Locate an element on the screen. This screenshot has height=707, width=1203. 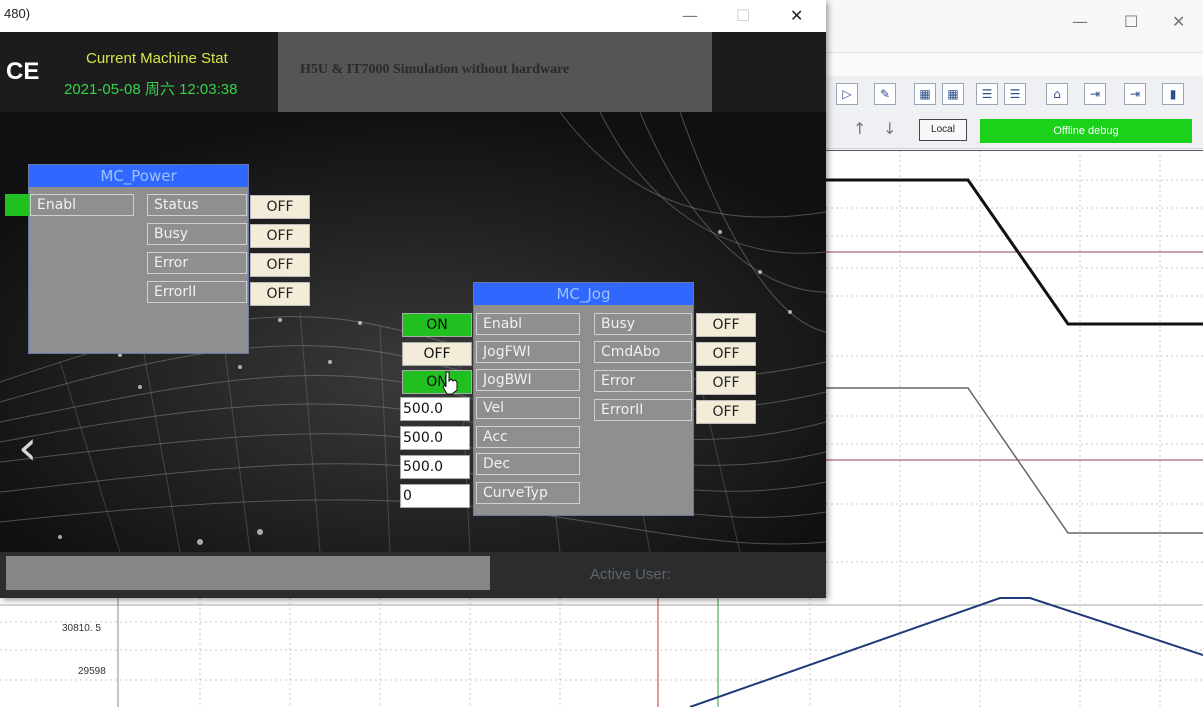
mc-jog-input-pin: Vel is located at coordinates (528, 408).